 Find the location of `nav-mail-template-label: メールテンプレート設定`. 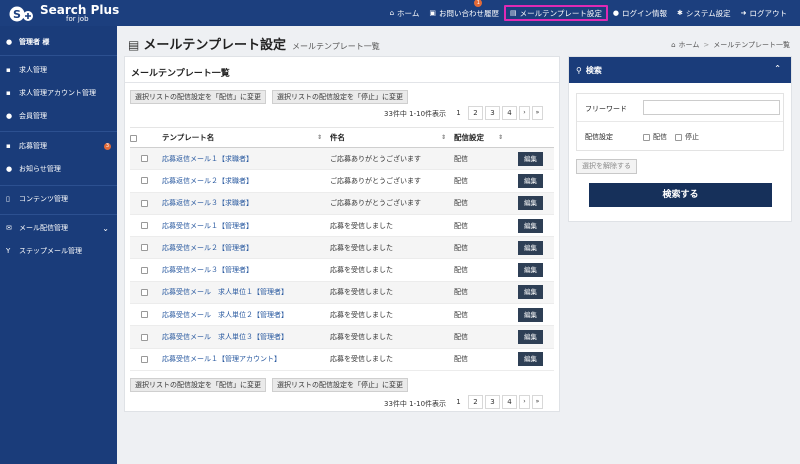

nav-mail-template-label: メールテンプレート設定 is located at coordinates (560, 13).